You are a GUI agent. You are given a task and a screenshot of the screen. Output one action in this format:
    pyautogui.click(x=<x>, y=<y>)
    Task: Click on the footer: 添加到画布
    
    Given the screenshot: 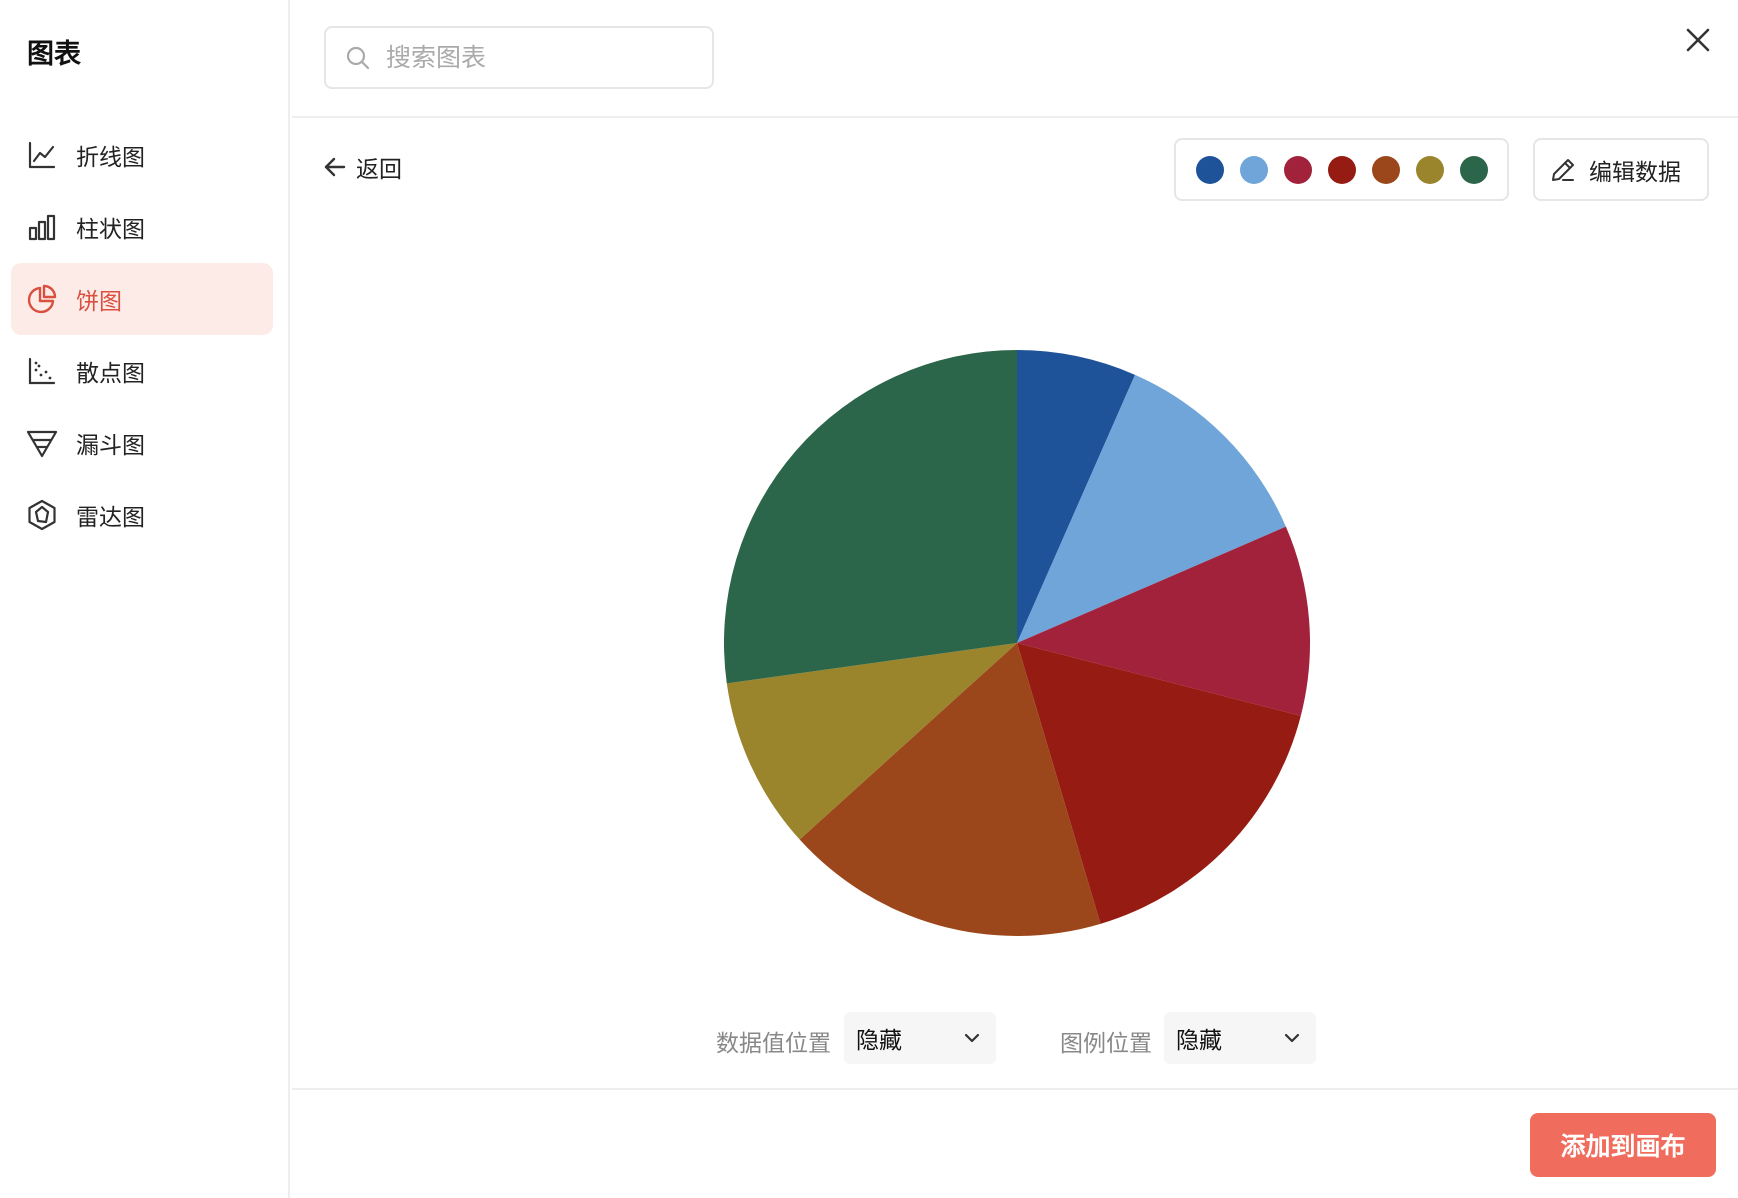 What is the action you would take?
    pyautogui.click(x=1015, y=1143)
    